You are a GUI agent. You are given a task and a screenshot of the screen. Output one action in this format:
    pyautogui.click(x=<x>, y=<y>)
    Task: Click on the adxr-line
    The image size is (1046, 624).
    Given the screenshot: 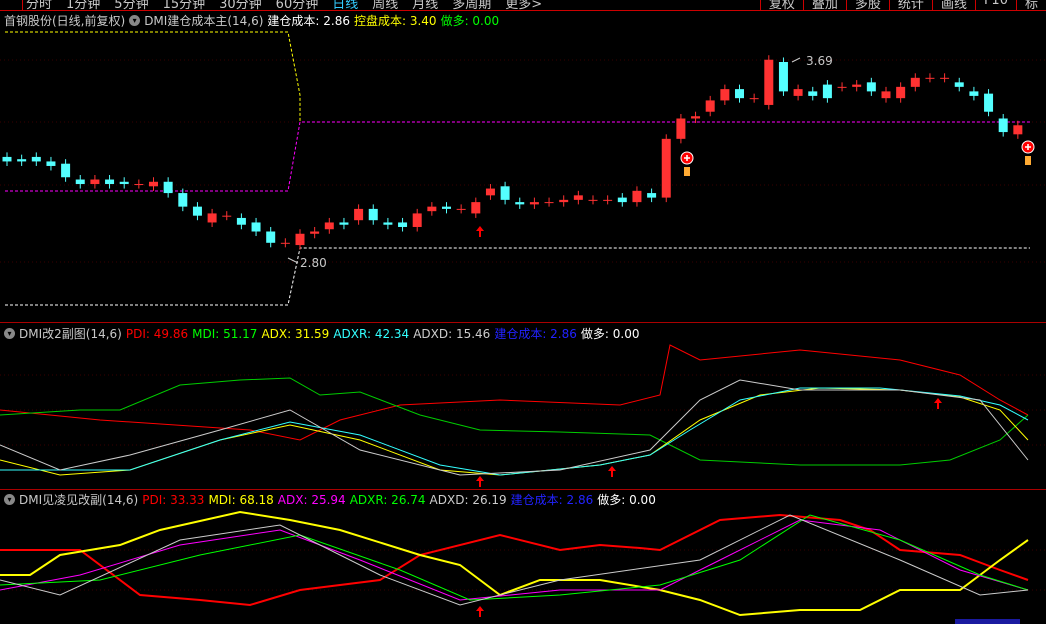 What is the action you would take?
    pyautogui.click(x=514, y=557)
    